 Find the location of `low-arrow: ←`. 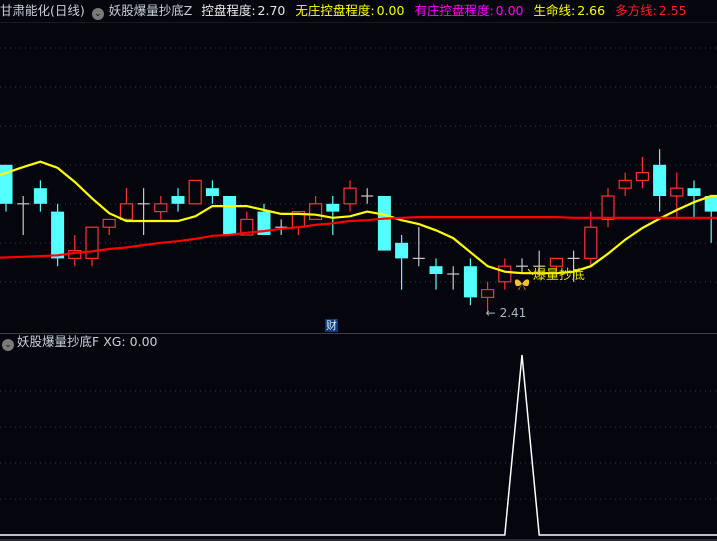

low-arrow: ← is located at coordinates (491, 313).